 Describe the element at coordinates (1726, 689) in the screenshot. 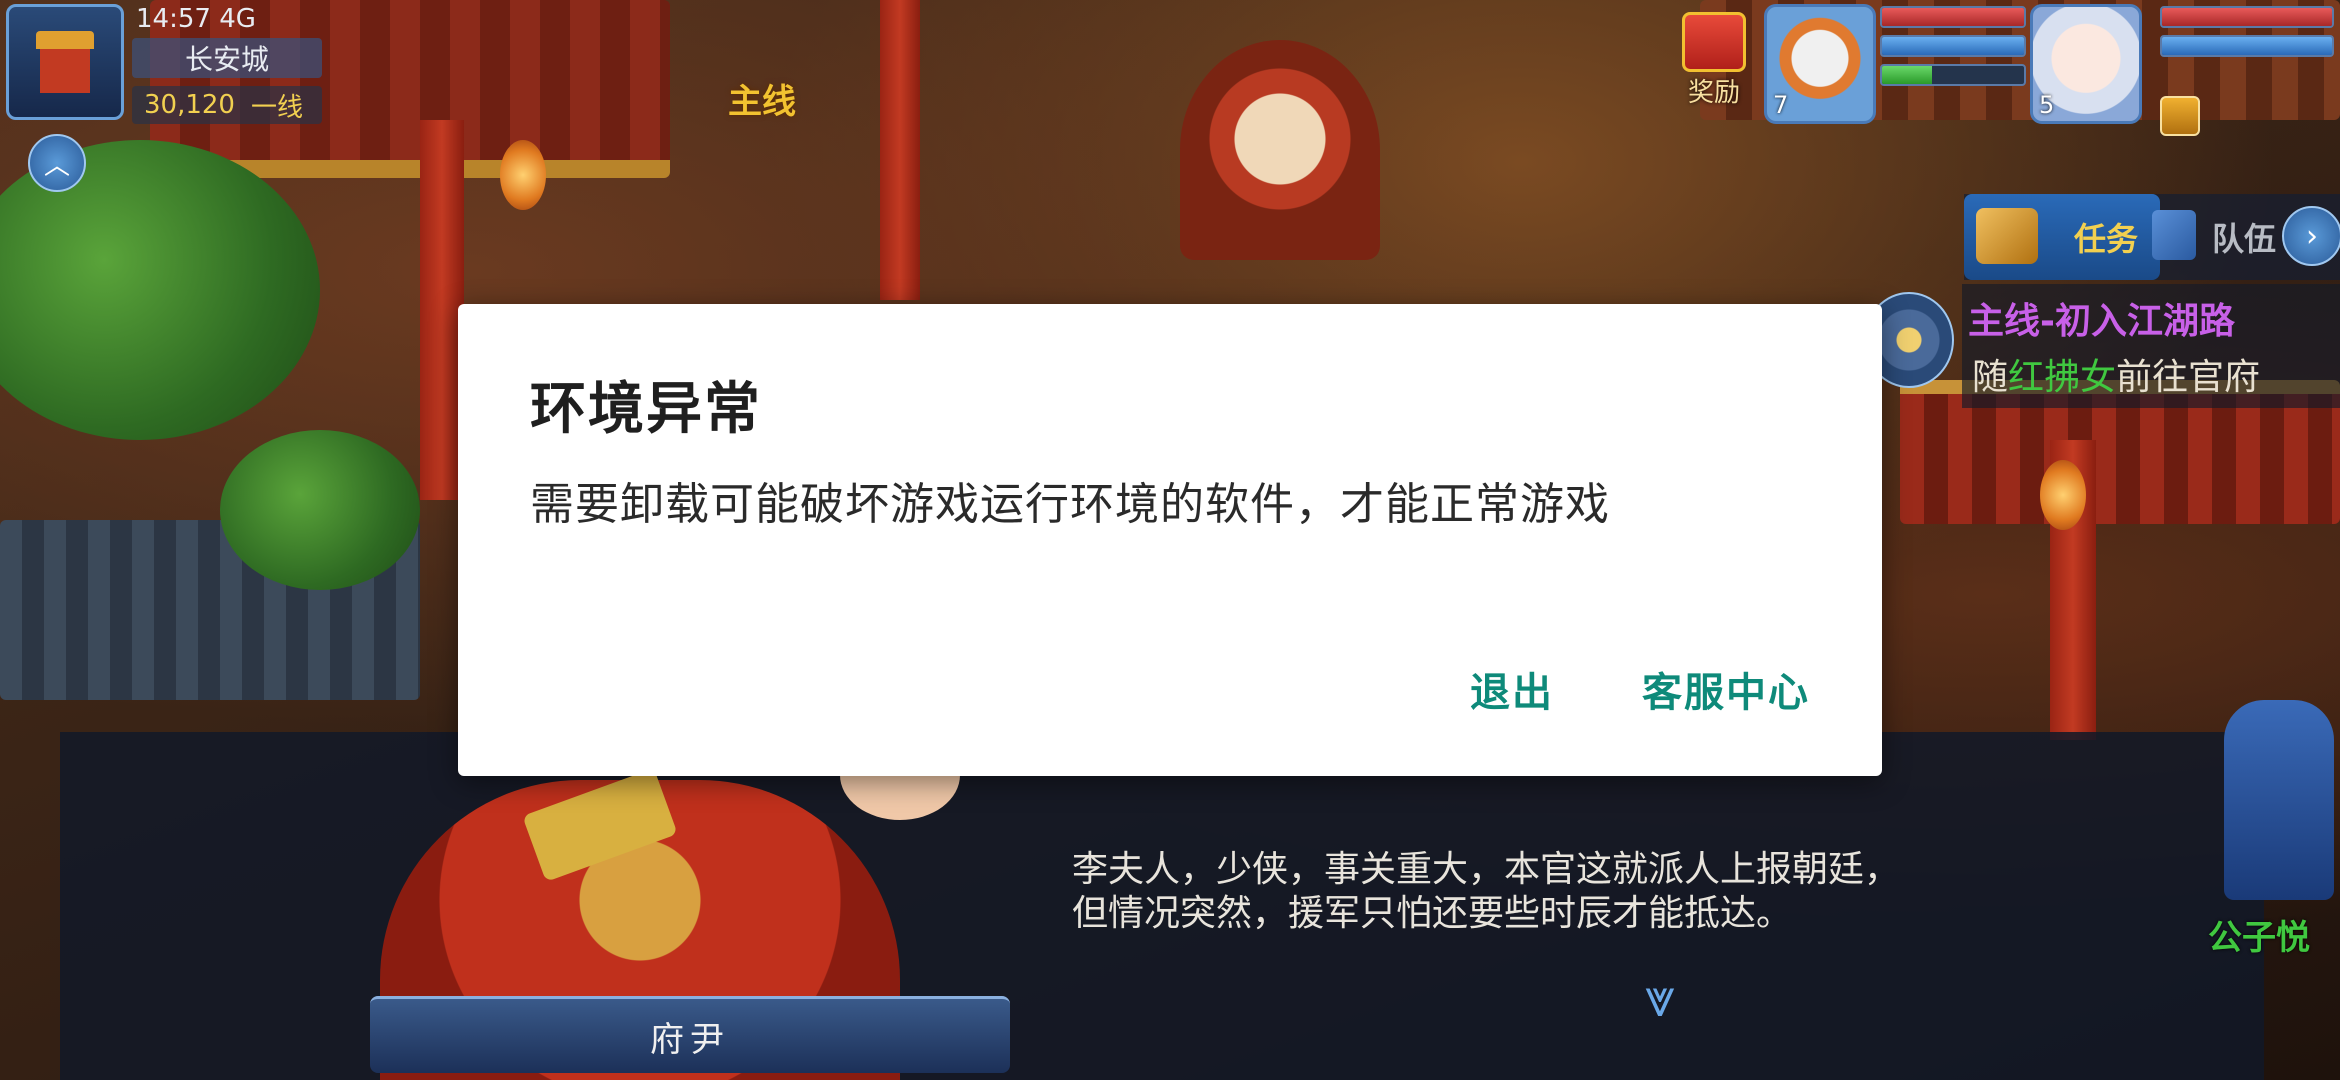

I see `customer-service-button: 客服中心` at that location.